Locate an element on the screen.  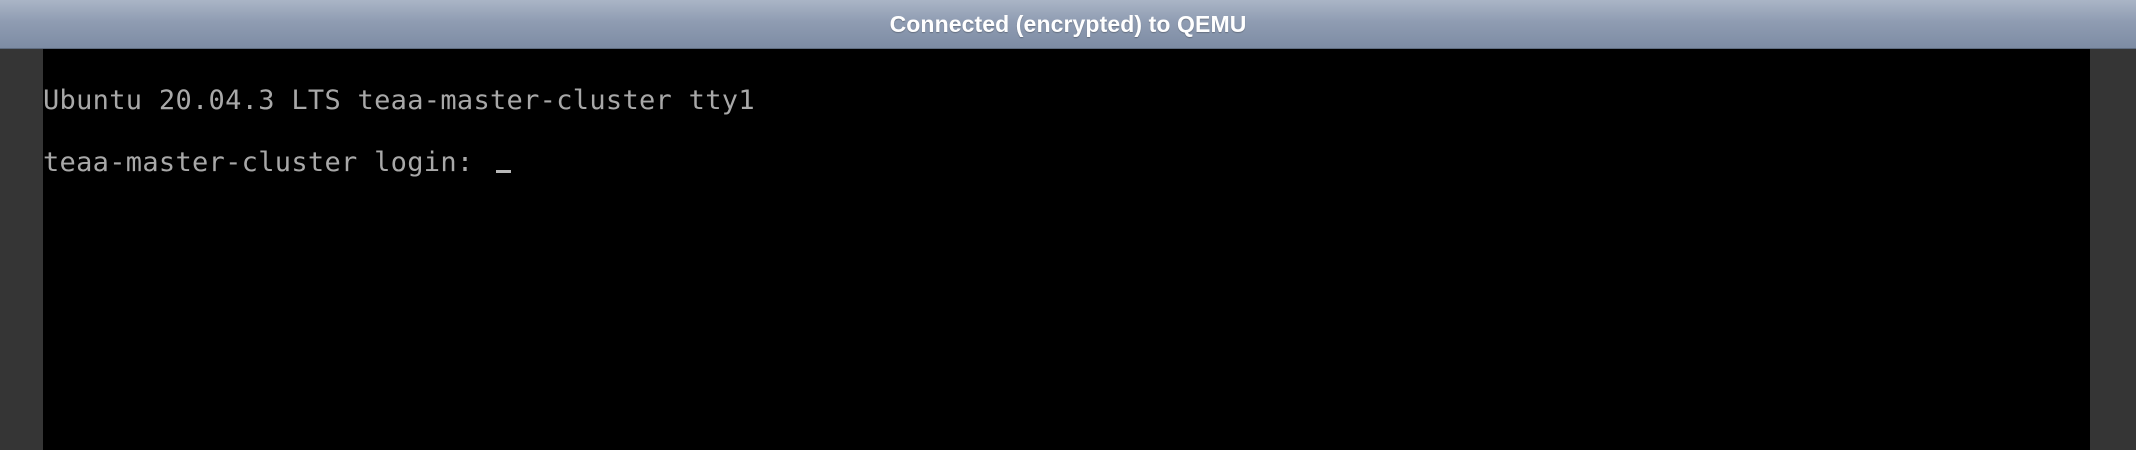
text-cursor is located at coordinates (503, 171).